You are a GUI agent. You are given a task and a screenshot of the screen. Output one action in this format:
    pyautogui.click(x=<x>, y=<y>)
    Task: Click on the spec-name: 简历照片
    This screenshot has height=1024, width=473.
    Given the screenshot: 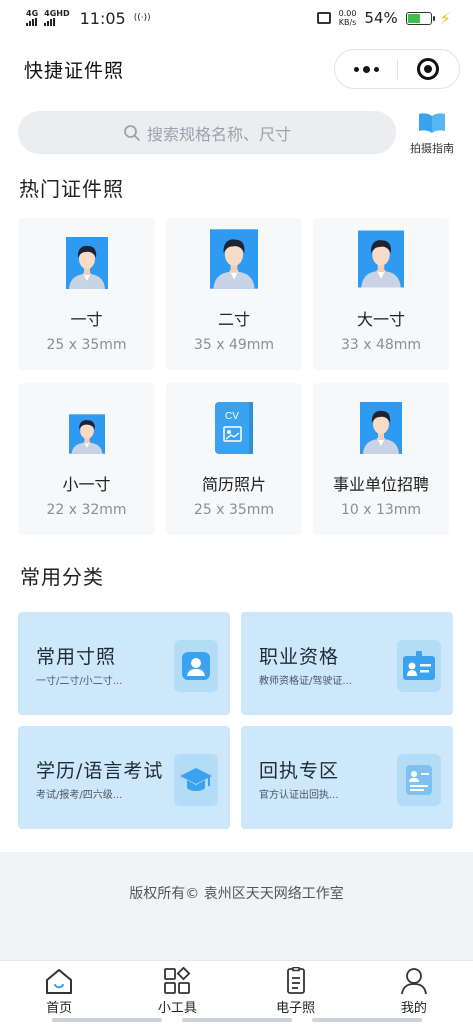 What is the action you would take?
    pyautogui.click(x=233, y=484)
    